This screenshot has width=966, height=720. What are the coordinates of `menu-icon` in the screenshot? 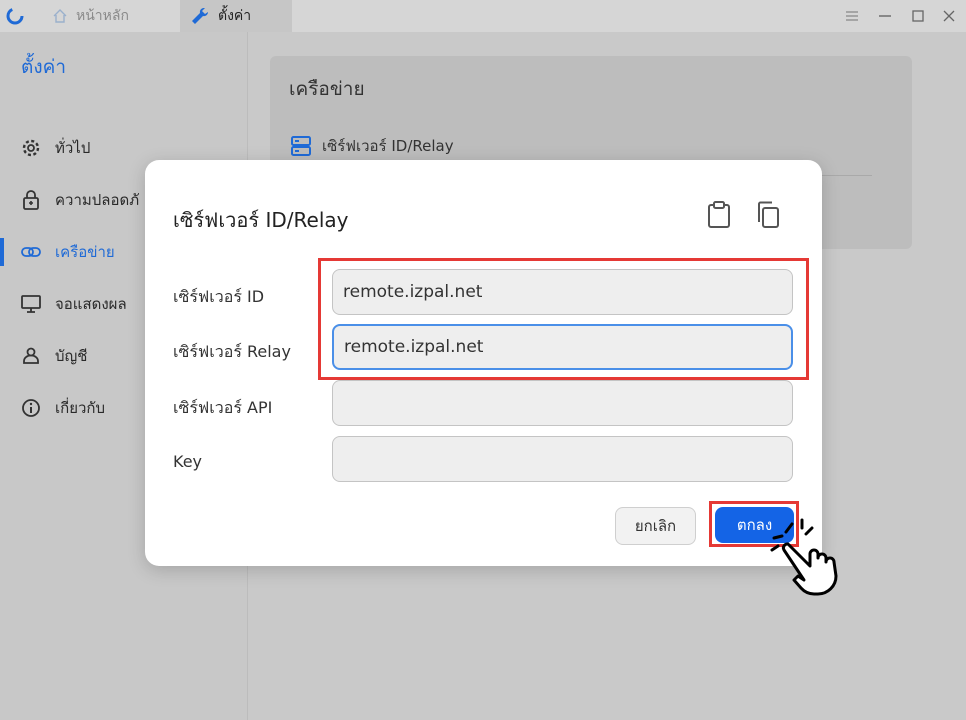 It's located at (852, 16).